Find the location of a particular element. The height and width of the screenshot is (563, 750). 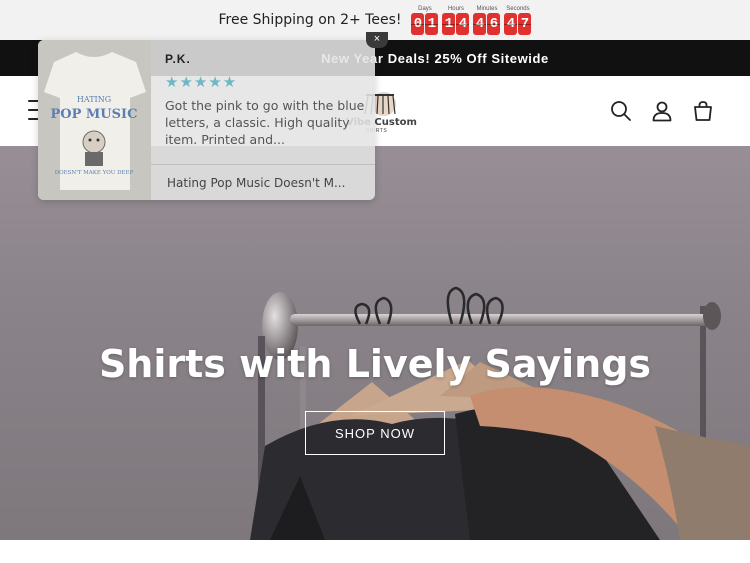

search-icon is located at coordinates (621, 111).